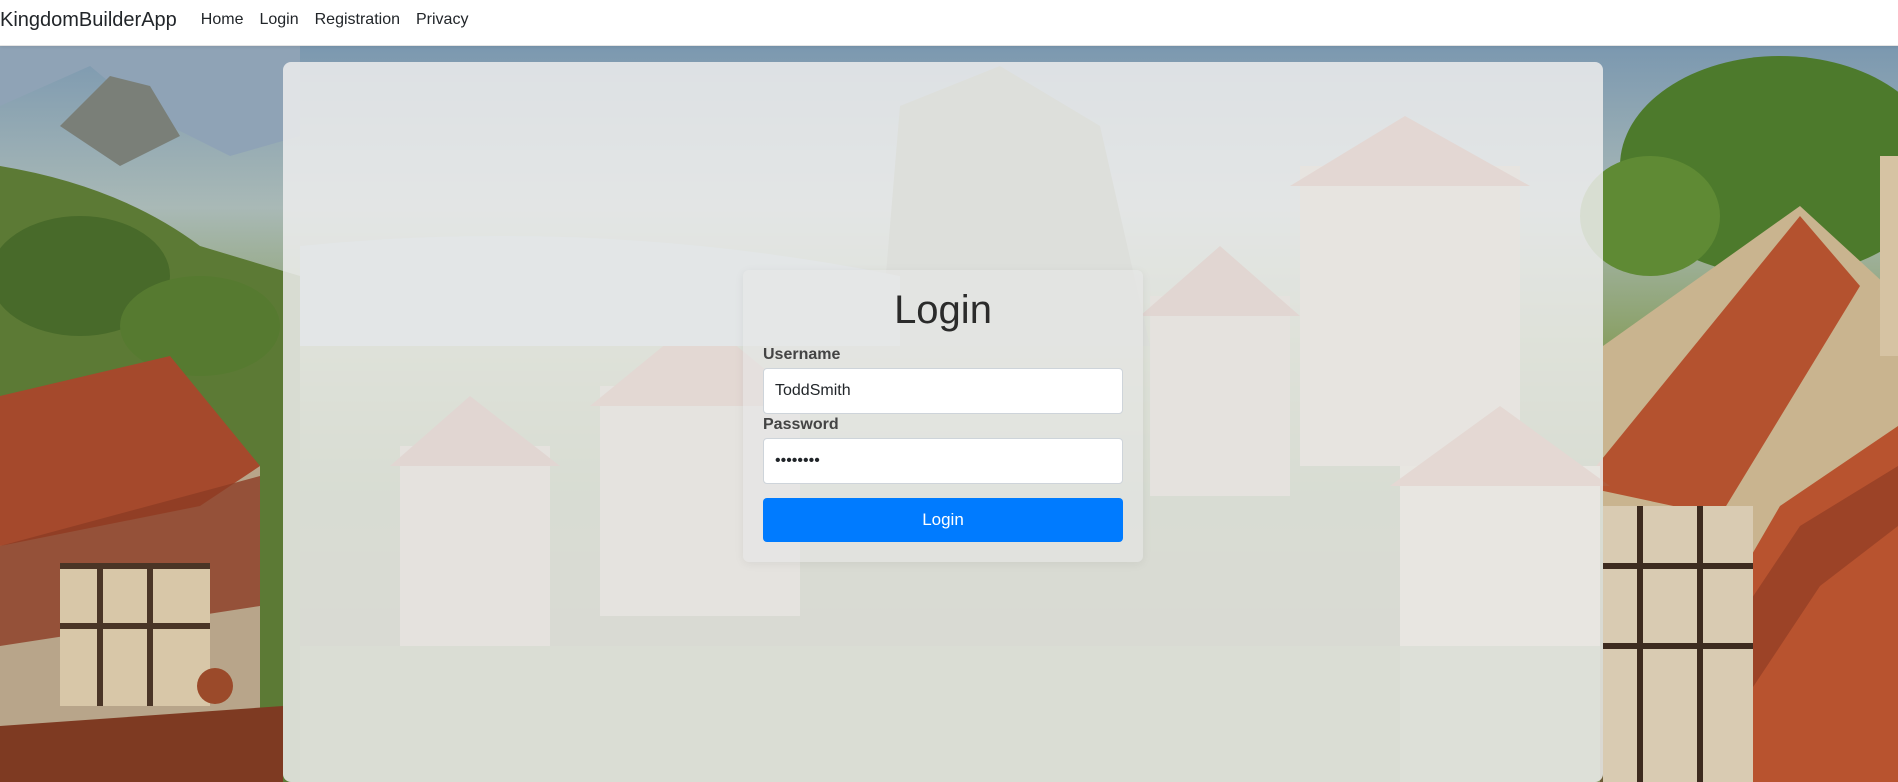 This screenshot has height=782, width=1898. What do you see at coordinates (943, 461) in the screenshot?
I see `password-input` at bounding box center [943, 461].